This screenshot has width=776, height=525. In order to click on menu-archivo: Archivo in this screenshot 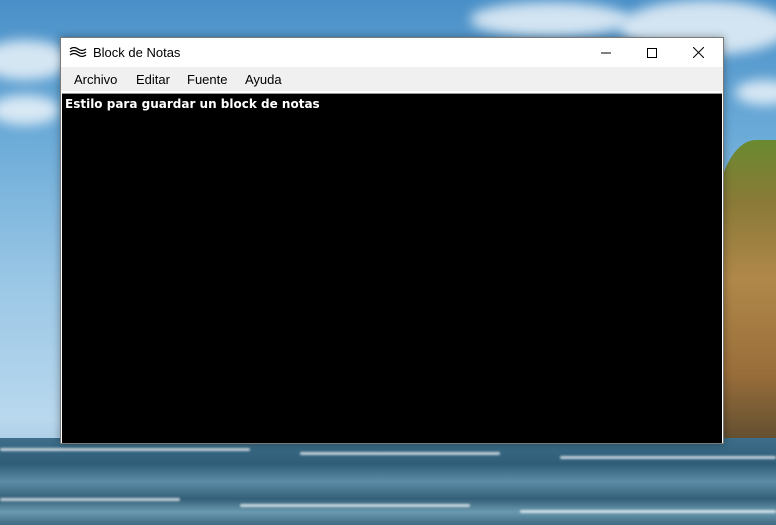, I will do `click(95, 79)`.